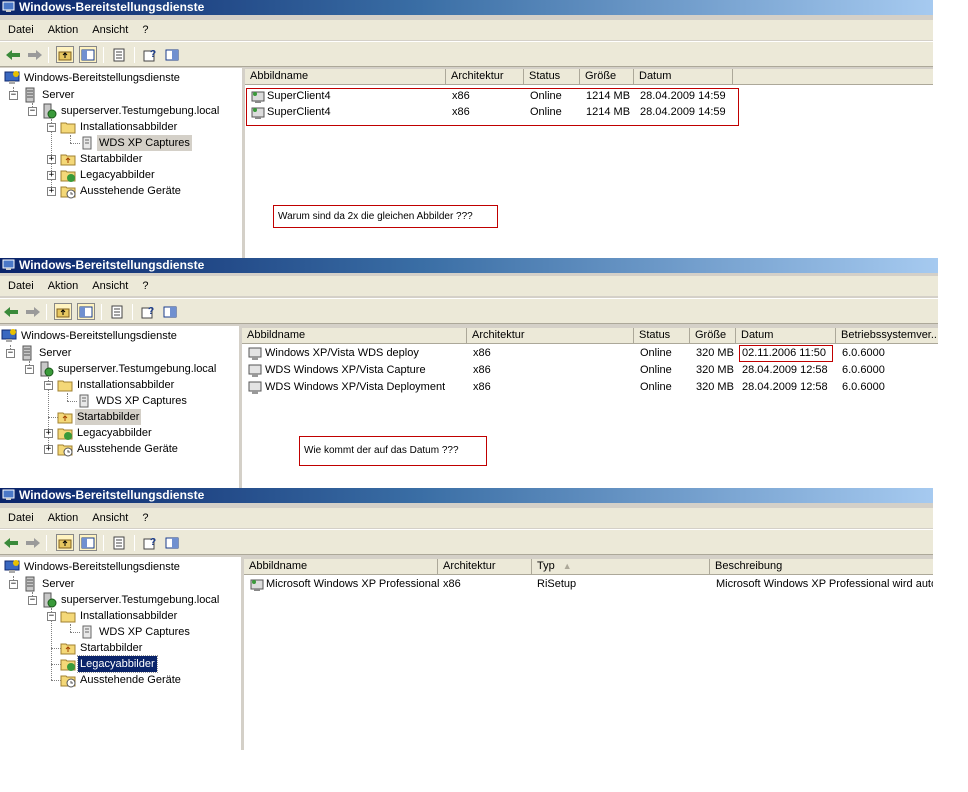  I want to click on folder-up-icon, so click(65, 55).